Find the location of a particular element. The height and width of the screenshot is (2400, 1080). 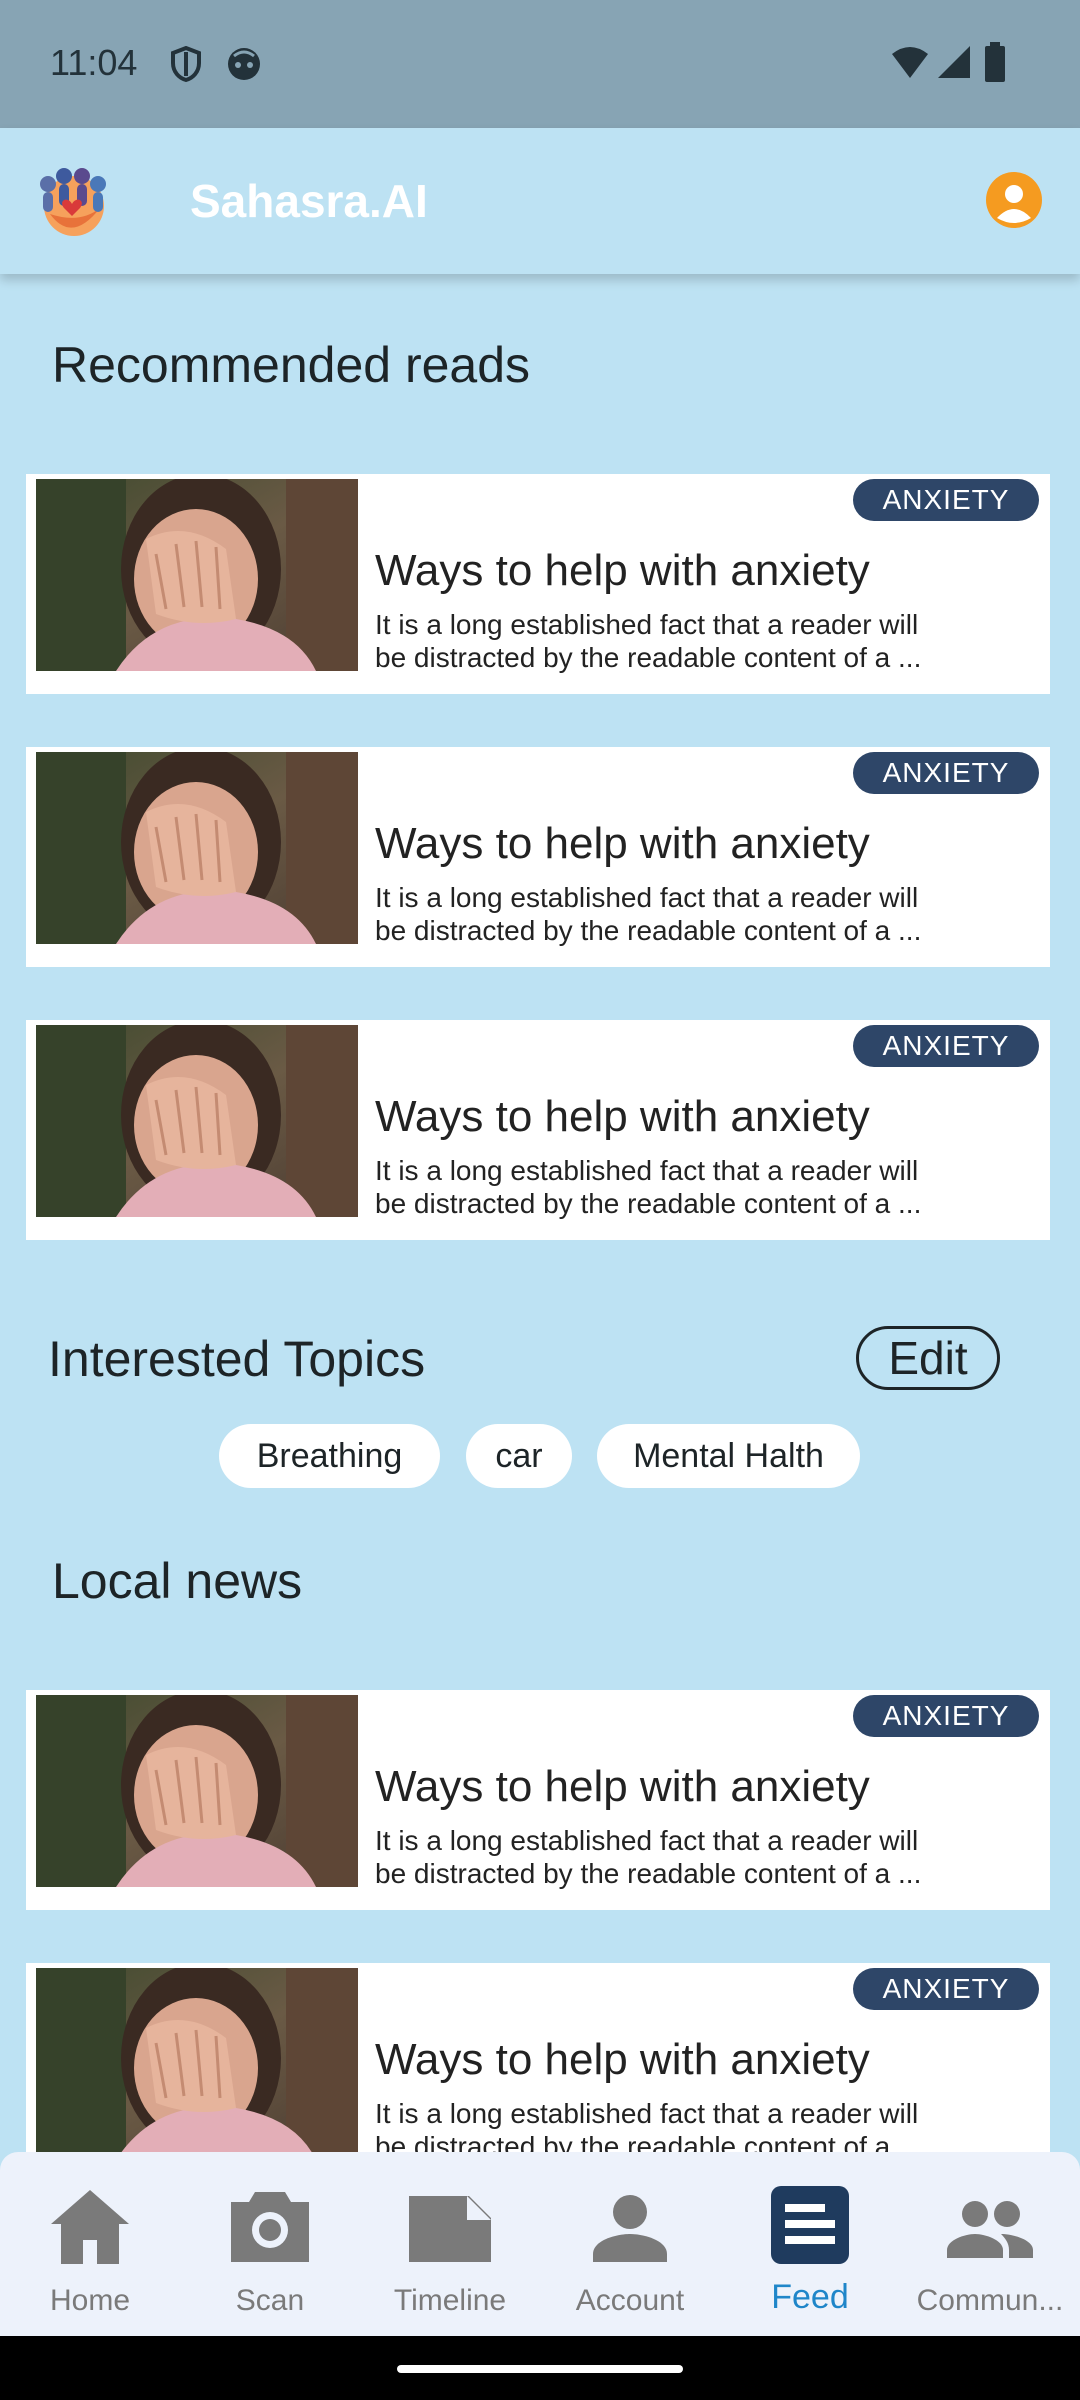

app-bar: Sahasra.AI is located at coordinates (540, 201).